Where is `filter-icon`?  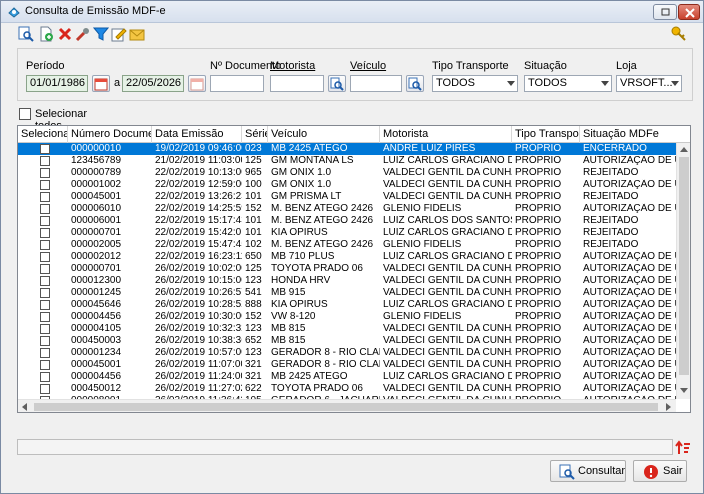 filter-icon is located at coordinates (101, 34).